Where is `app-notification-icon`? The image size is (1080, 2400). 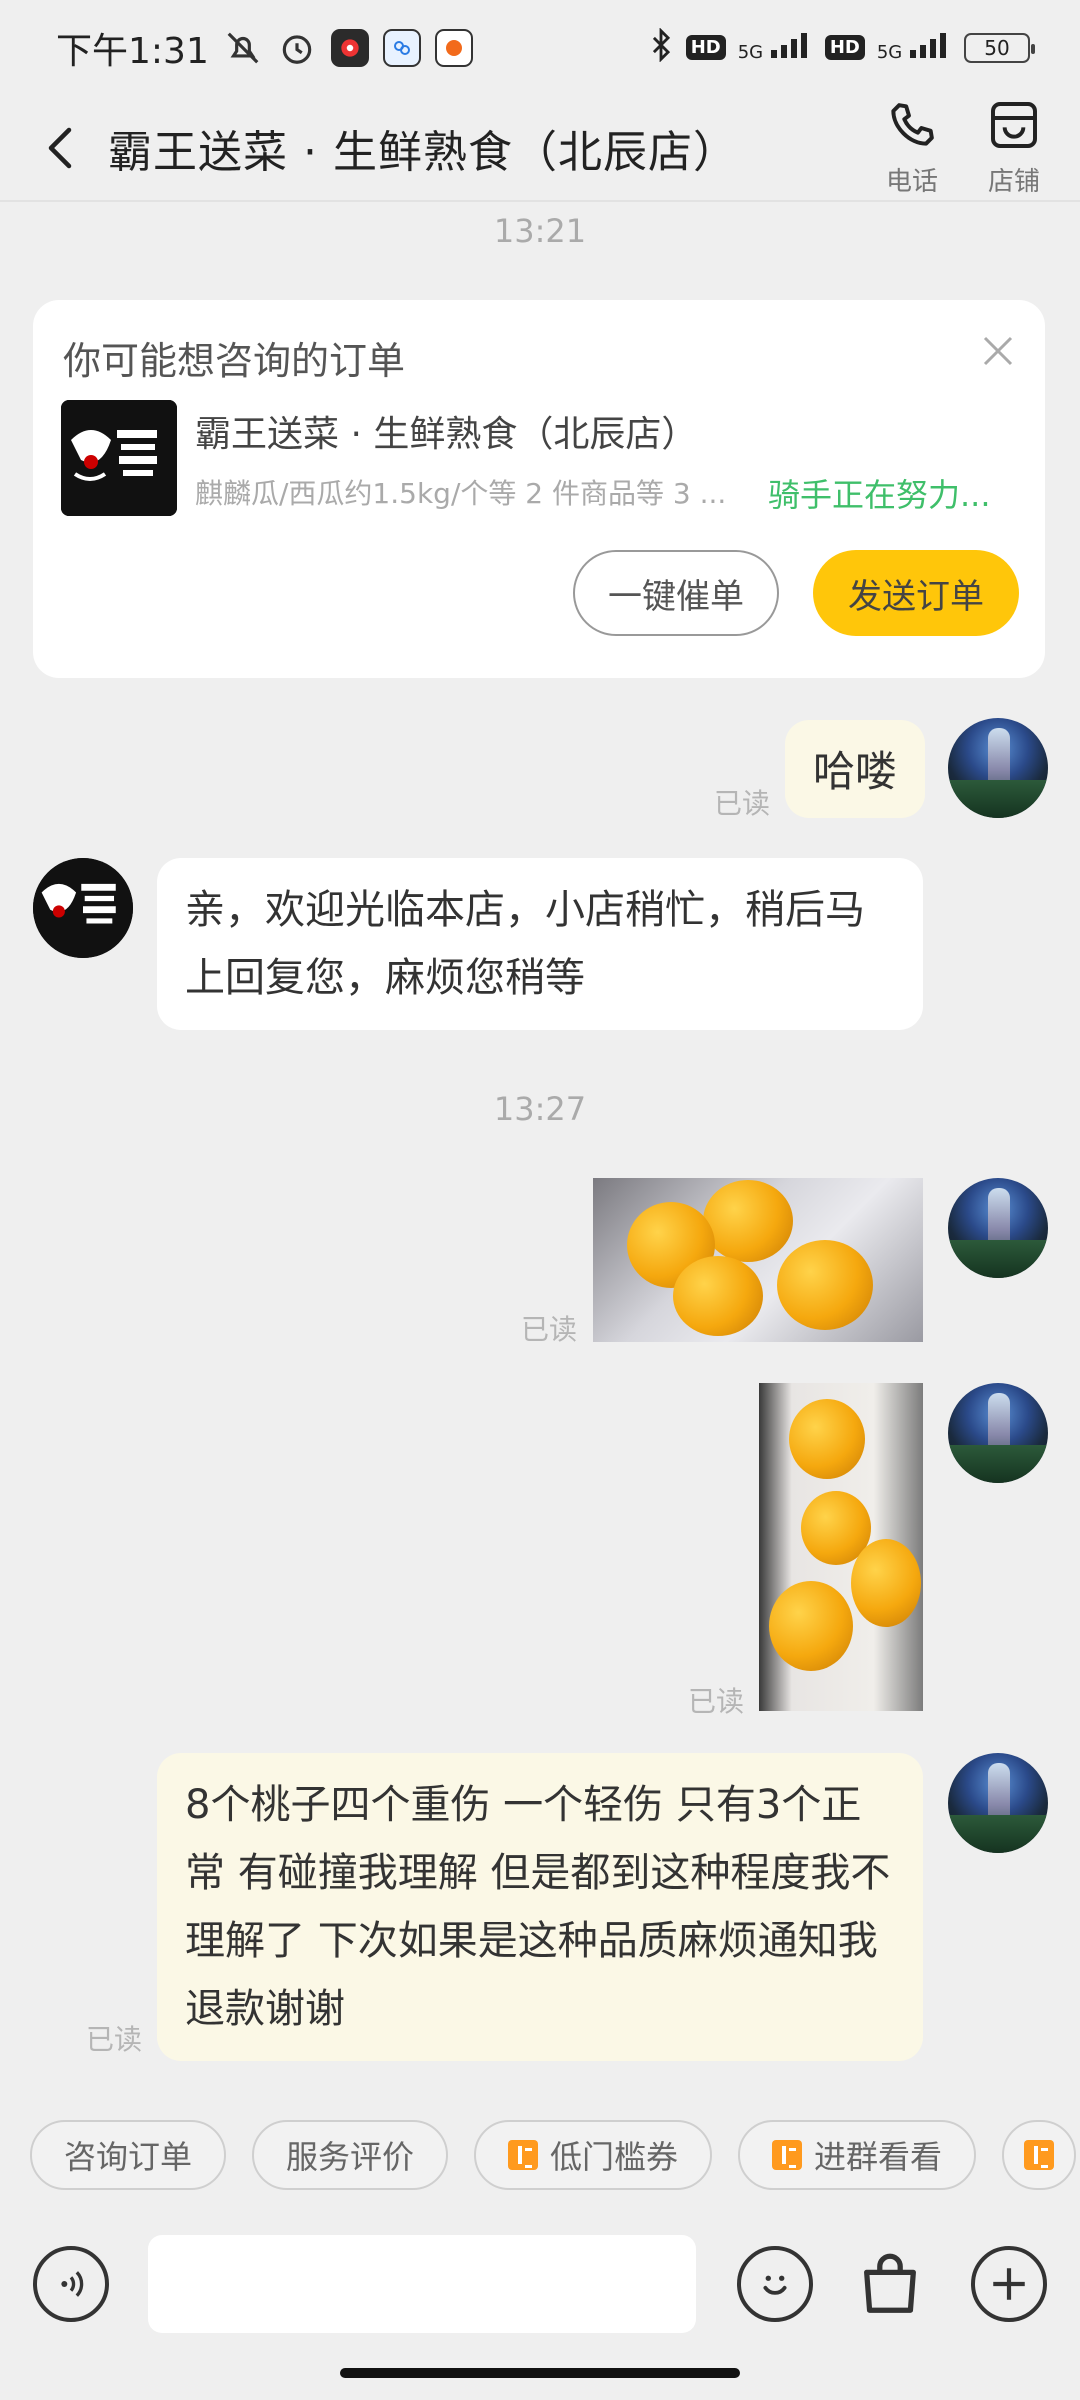
app-notification-icon is located at coordinates (349, 47).